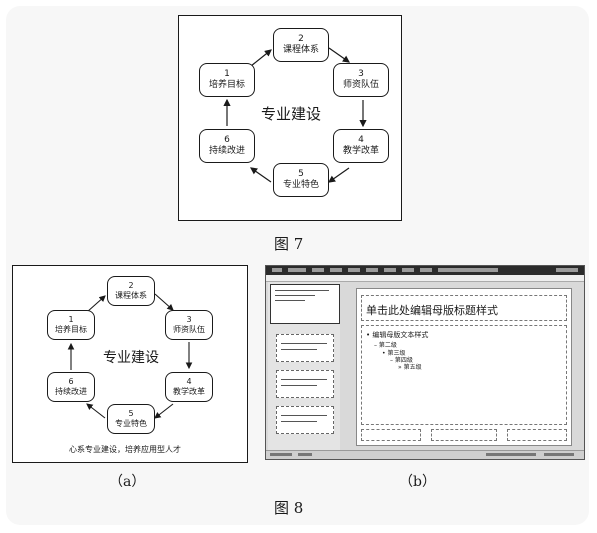  I want to click on body-level-5: » 第五级, so click(410, 367).